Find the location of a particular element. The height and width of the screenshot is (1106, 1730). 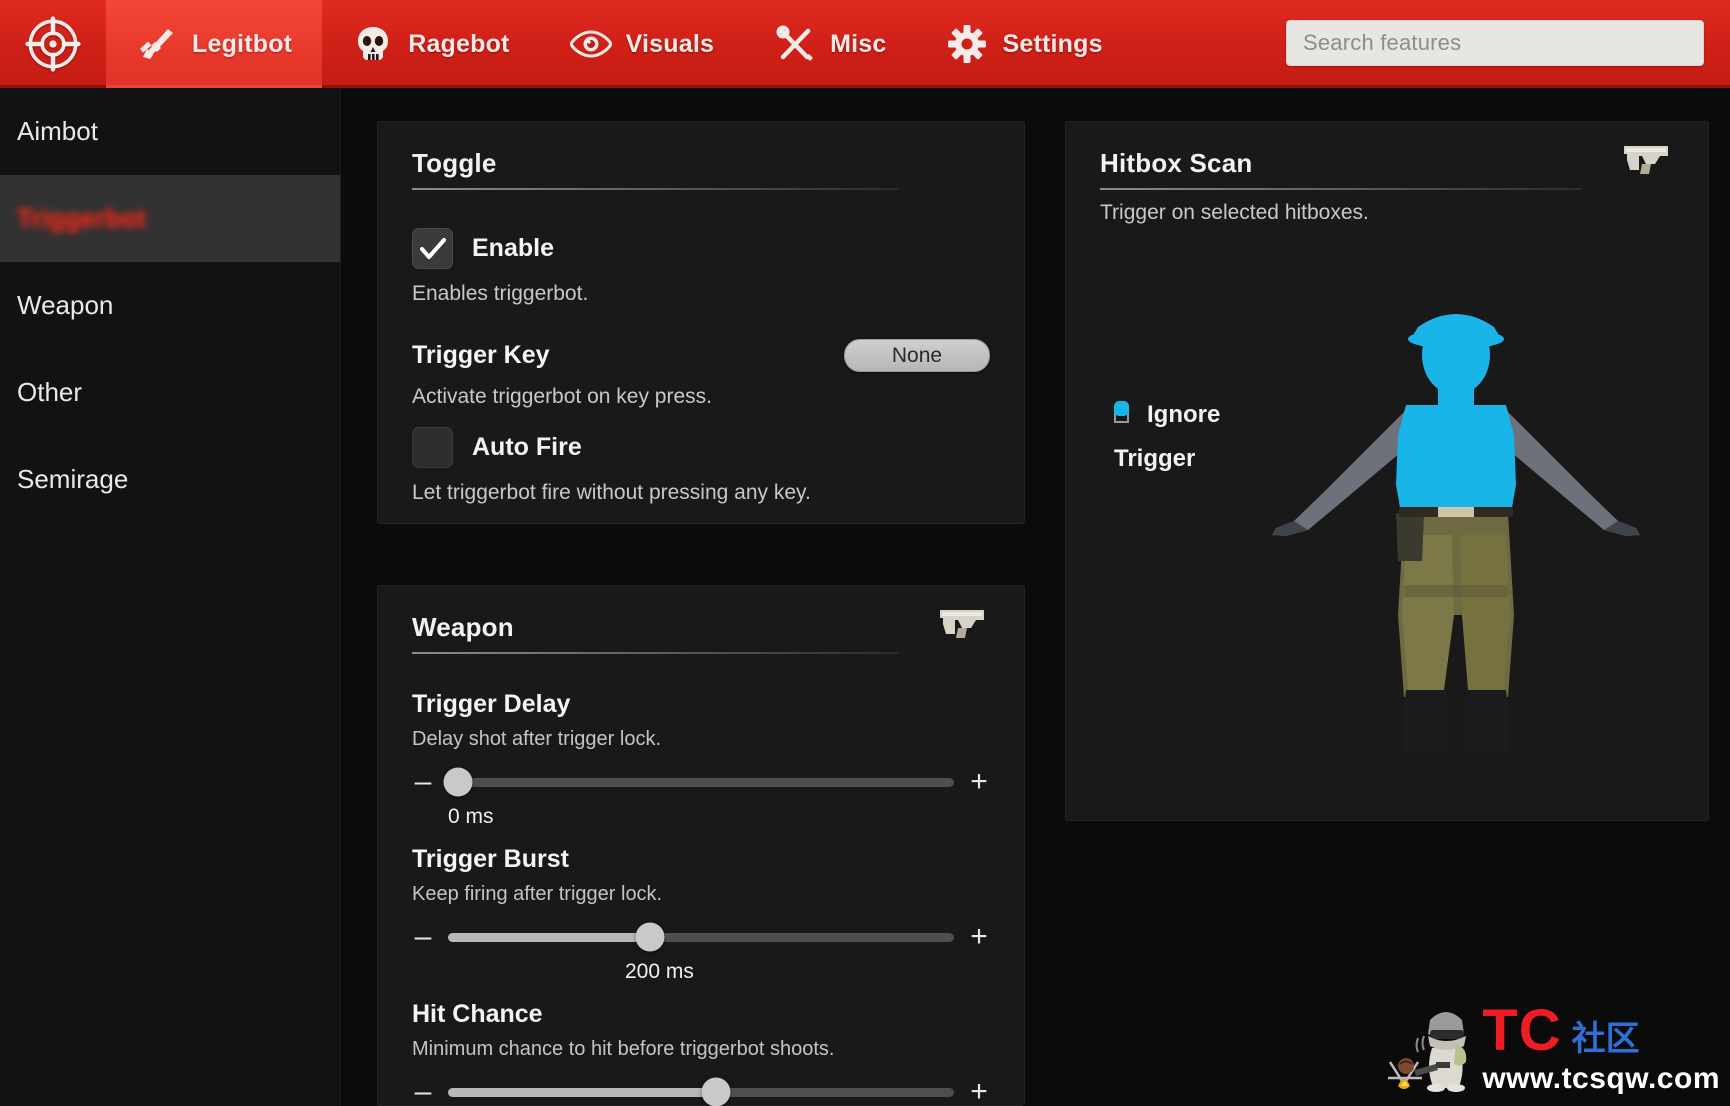

tab-visuals: Visuals is located at coordinates (642, 44).